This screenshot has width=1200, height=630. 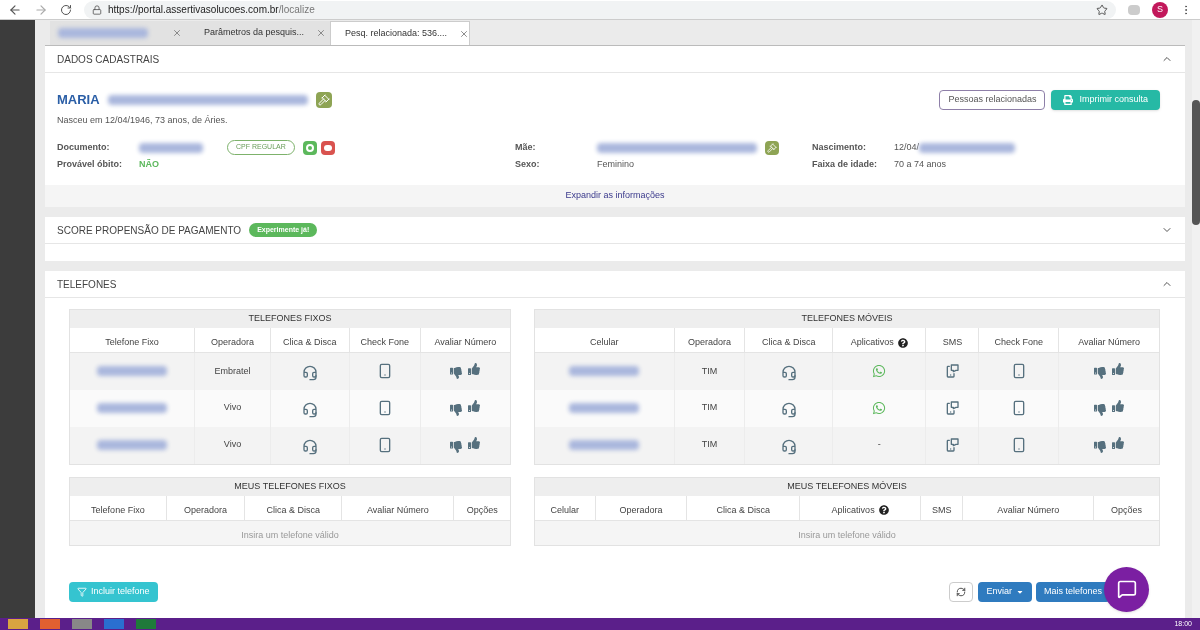 I want to click on table-title: MEUS TELEFONES FIXOS, so click(x=290, y=486).